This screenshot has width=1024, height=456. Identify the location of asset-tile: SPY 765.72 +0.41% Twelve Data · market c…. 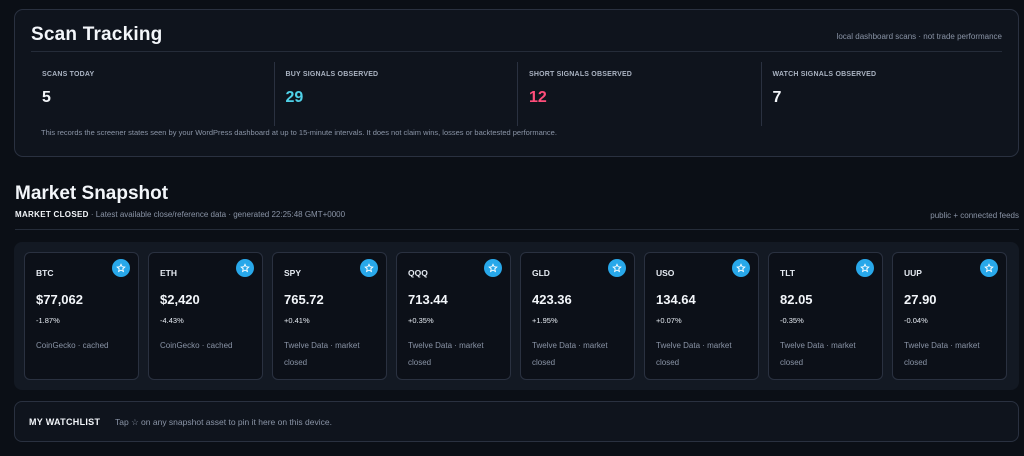
(329, 316).